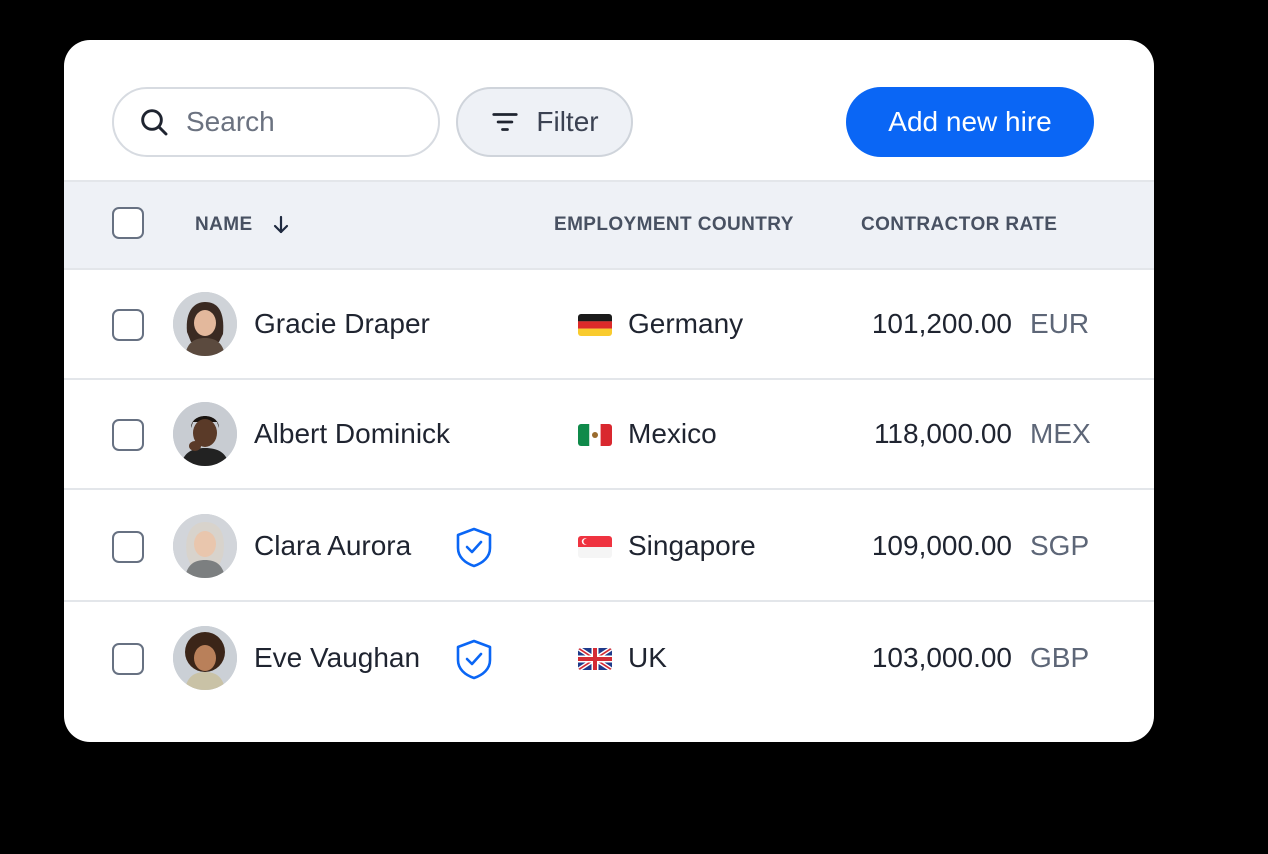 The image size is (1268, 854). I want to click on search-input, so click(296, 122).